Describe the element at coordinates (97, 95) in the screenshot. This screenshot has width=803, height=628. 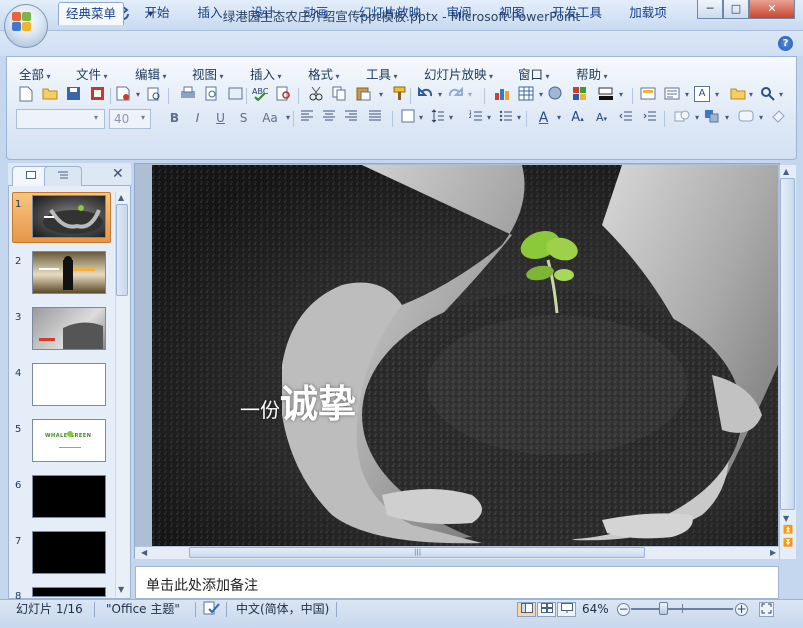
I see `permission-icon` at that location.